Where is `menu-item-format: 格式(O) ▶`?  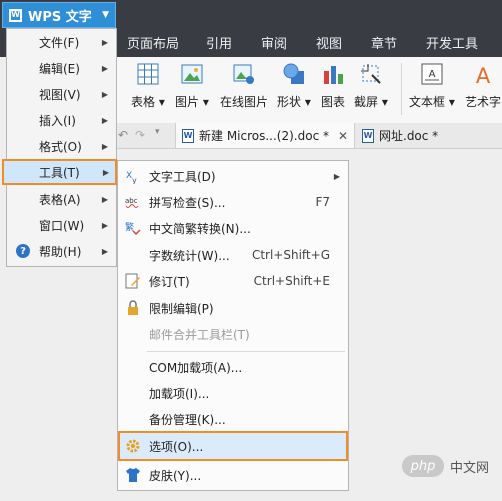
menu-item-format: 格式(O) ▶ is located at coordinates (61, 146).